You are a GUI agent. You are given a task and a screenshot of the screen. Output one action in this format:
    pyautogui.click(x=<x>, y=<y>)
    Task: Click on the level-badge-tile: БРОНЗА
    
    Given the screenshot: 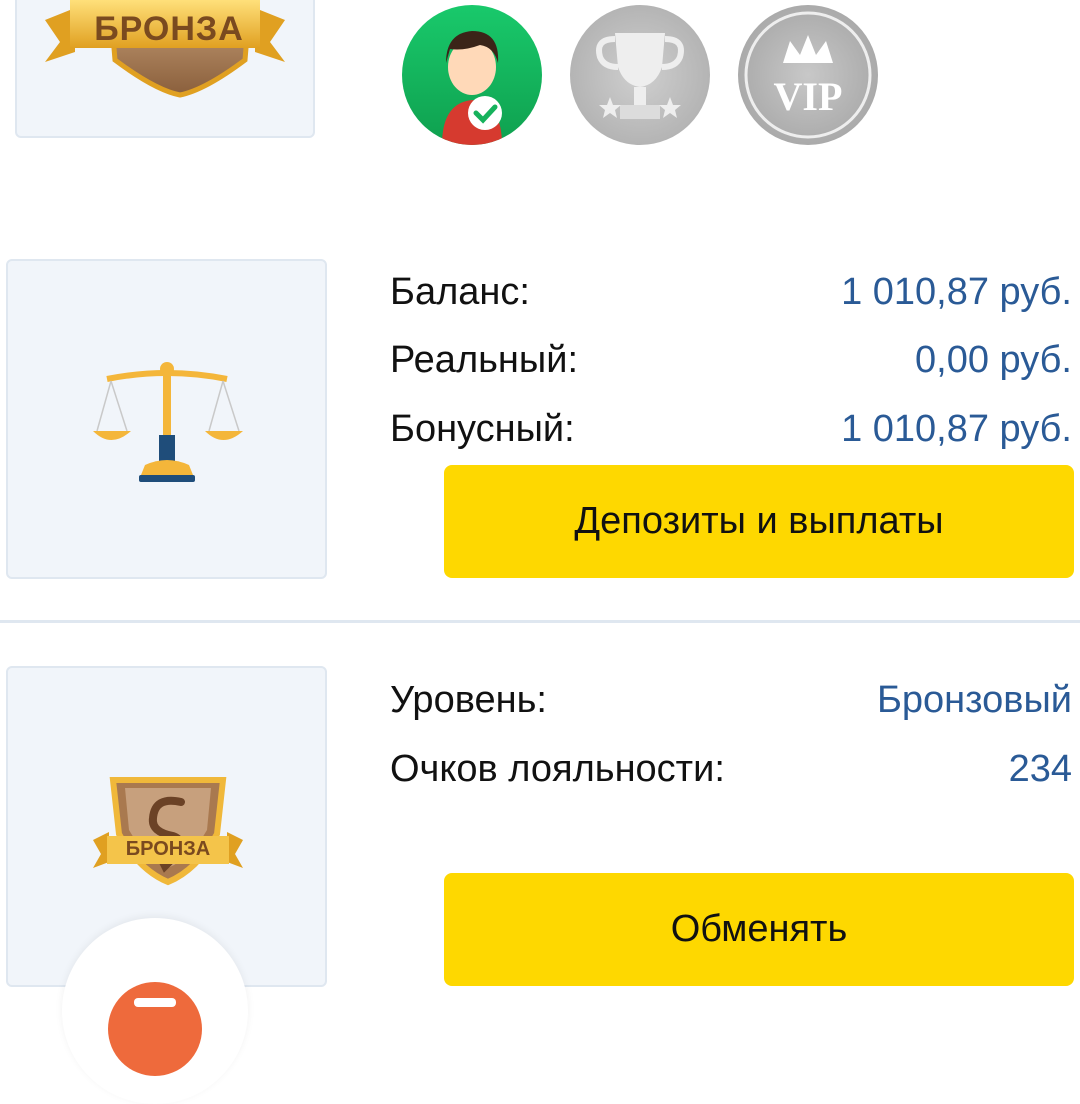 What is the action you would take?
    pyautogui.click(x=165, y=69)
    